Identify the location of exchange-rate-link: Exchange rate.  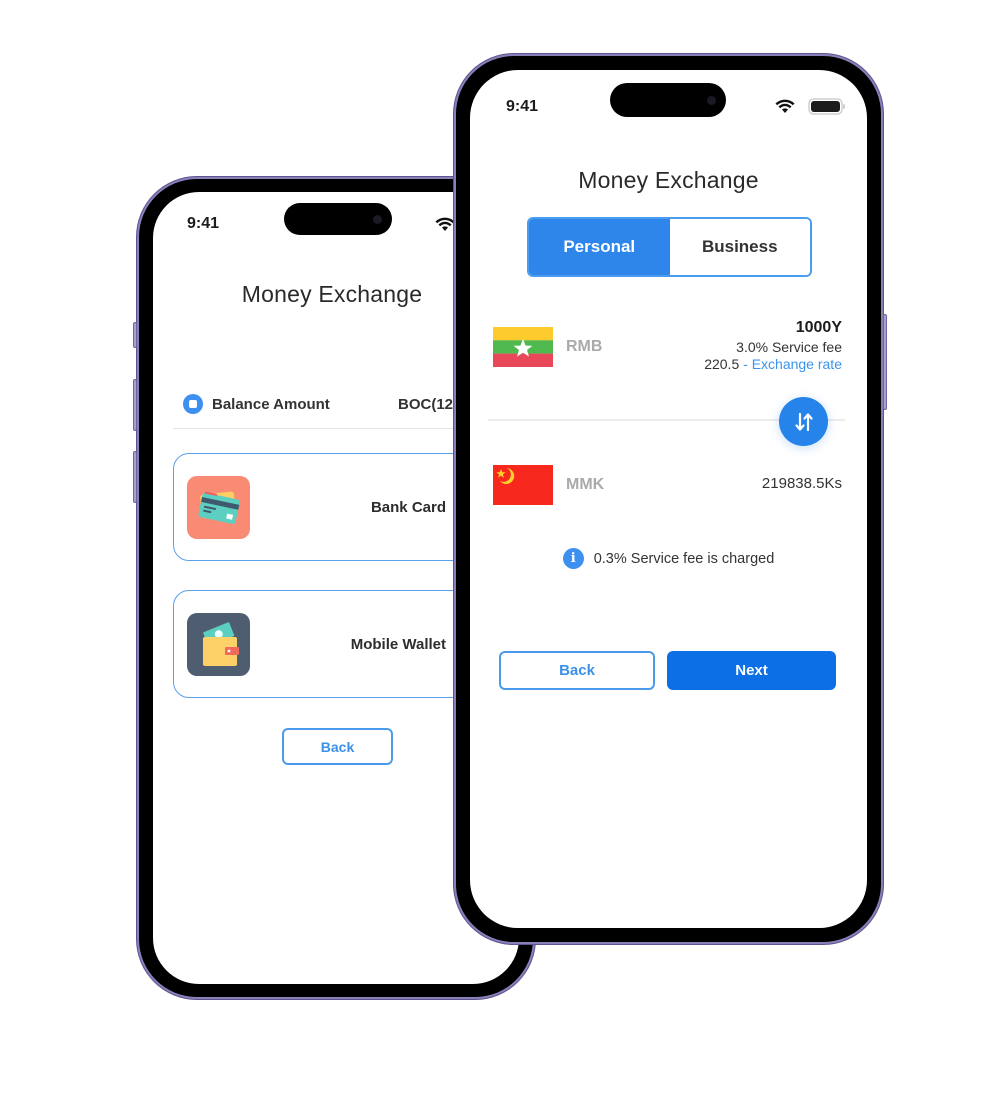
(797, 364).